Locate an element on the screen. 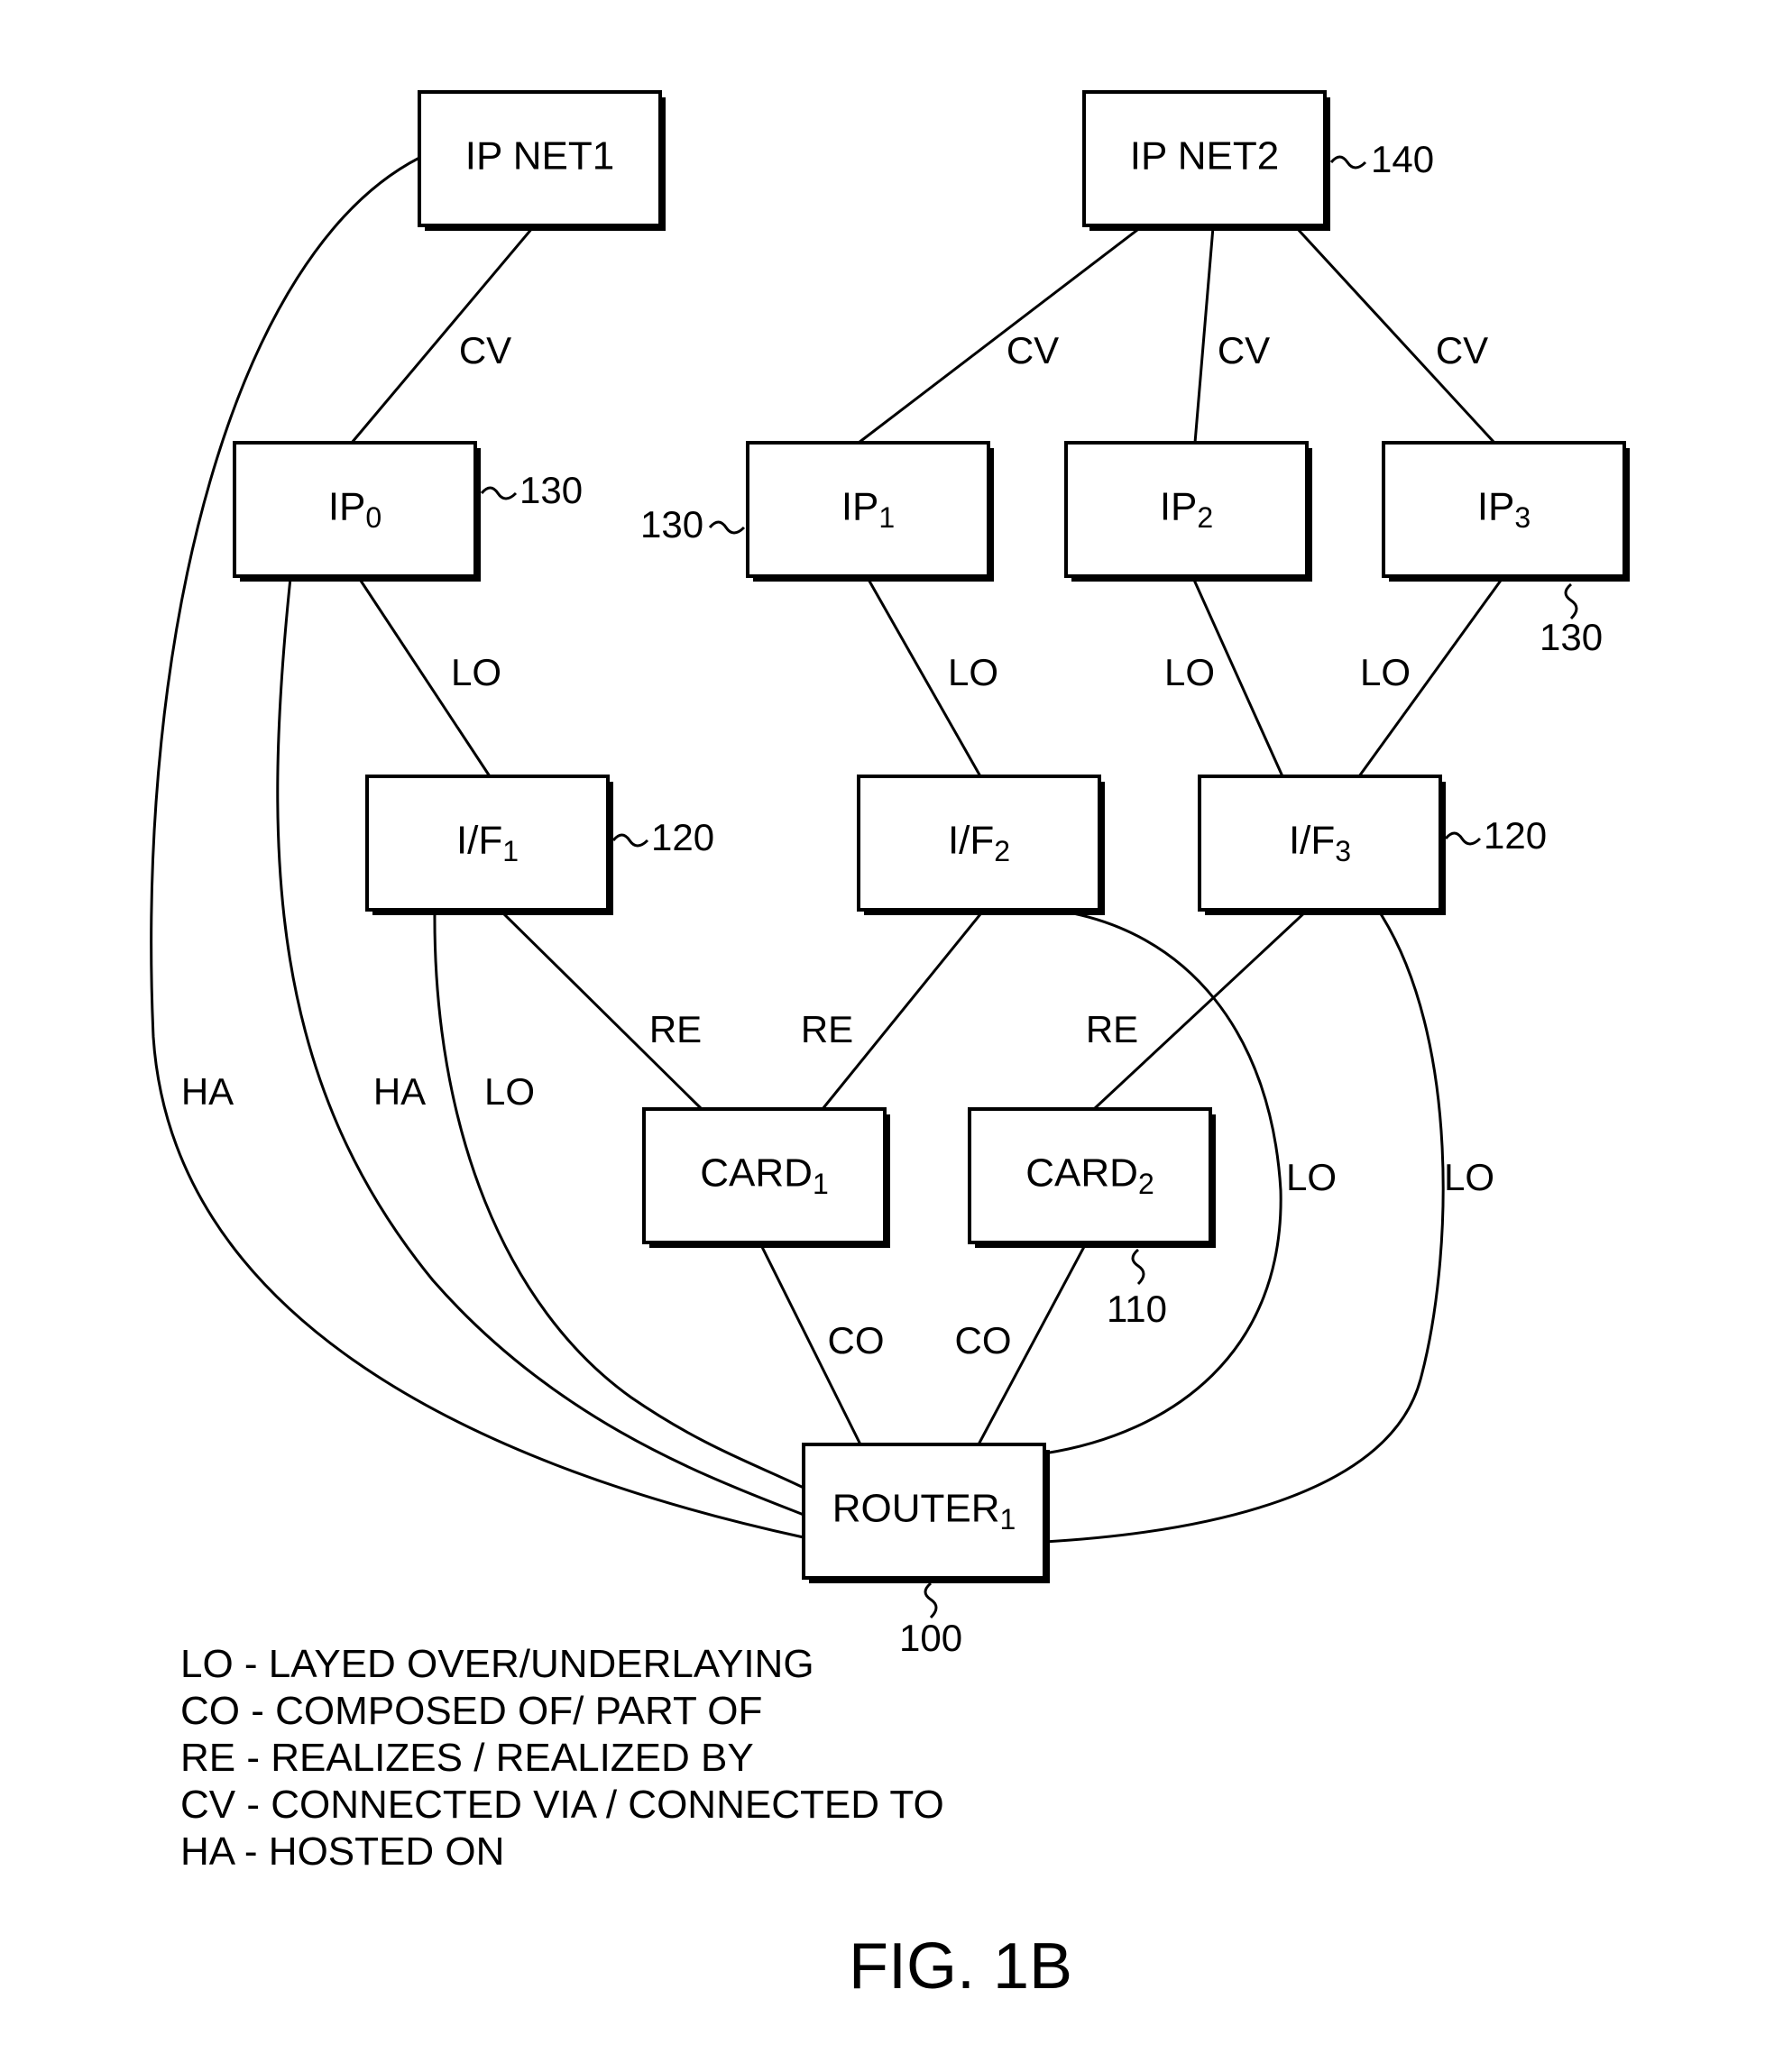  edge-ipnet2-ip2 is located at coordinates (1204, 335).